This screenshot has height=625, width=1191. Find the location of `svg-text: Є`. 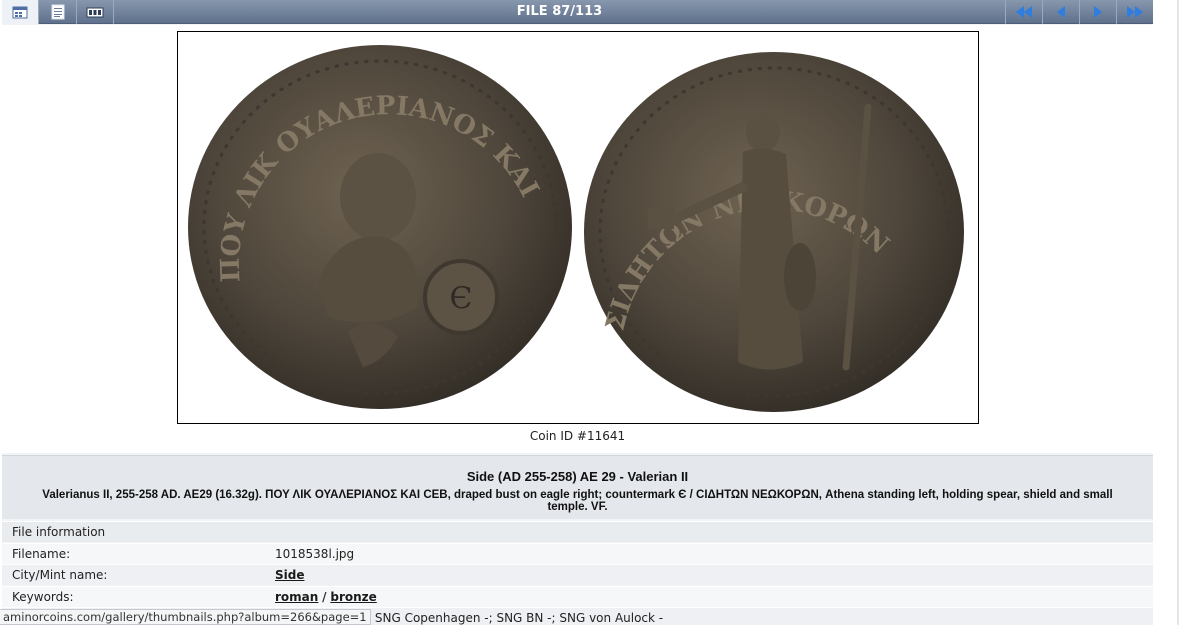

svg-text: Є is located at coordinates (461, 298).